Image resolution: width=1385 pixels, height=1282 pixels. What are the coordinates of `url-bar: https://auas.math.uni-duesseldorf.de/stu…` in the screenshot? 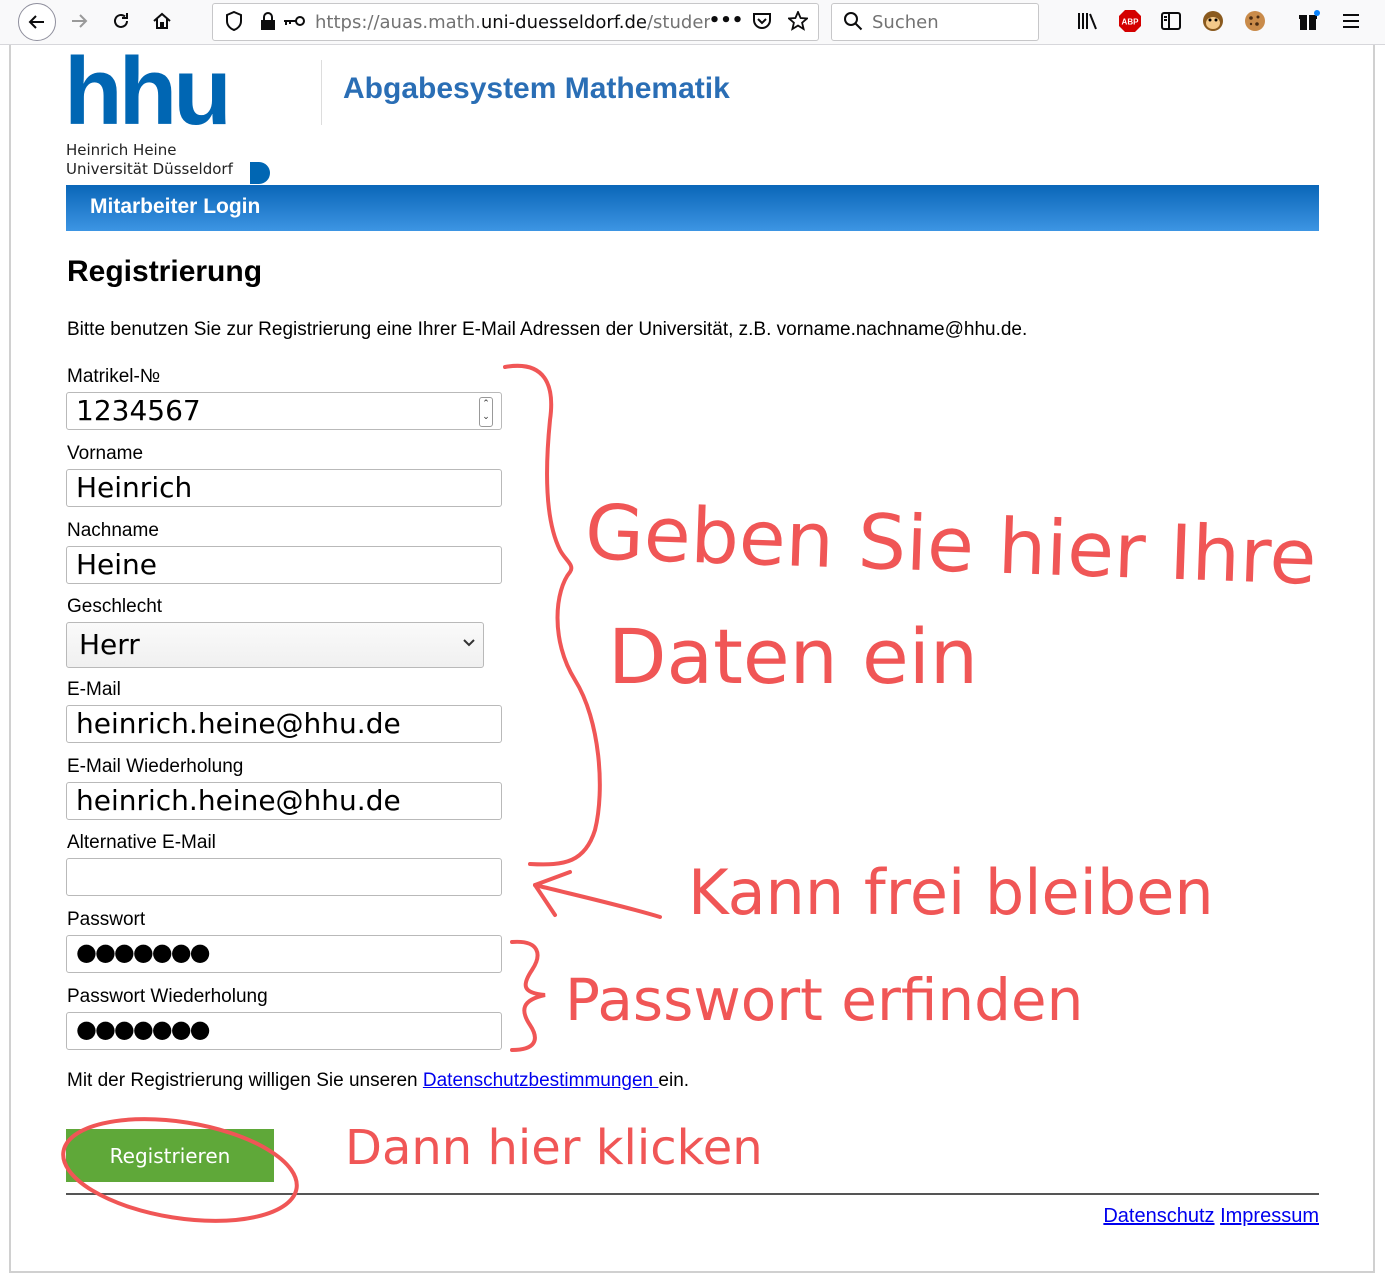 It's located at (515, 22).